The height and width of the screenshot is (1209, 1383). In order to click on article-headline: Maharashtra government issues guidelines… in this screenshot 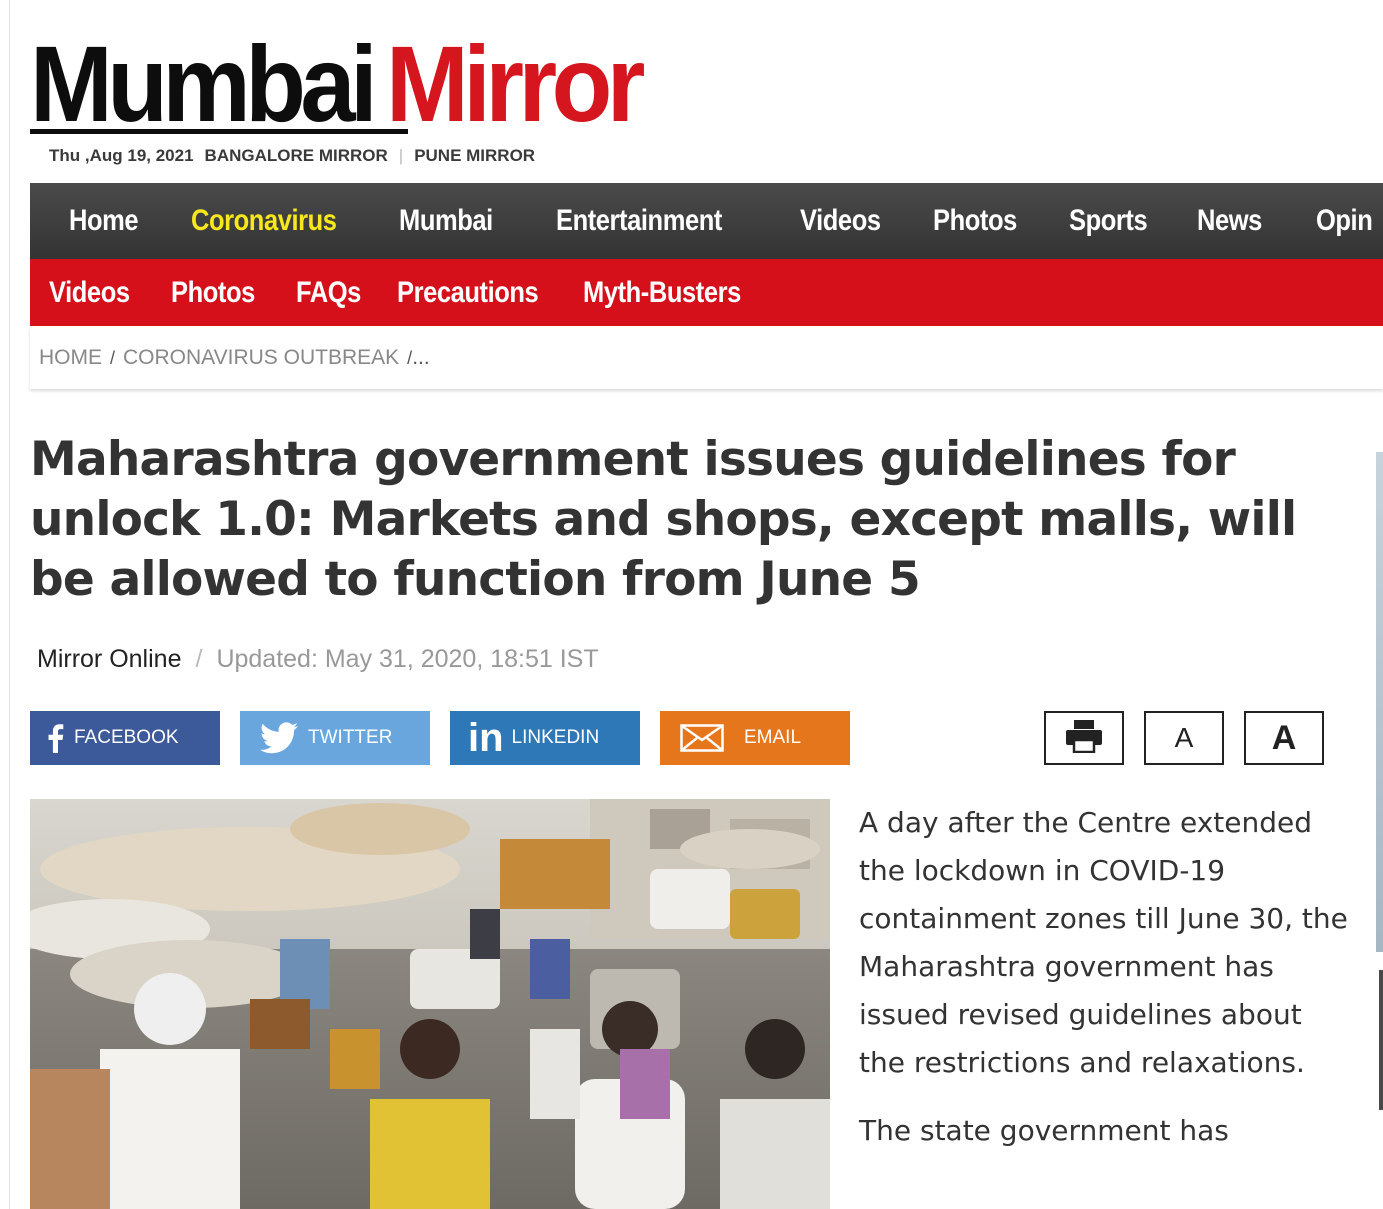, I will do `click(663, 519)`.